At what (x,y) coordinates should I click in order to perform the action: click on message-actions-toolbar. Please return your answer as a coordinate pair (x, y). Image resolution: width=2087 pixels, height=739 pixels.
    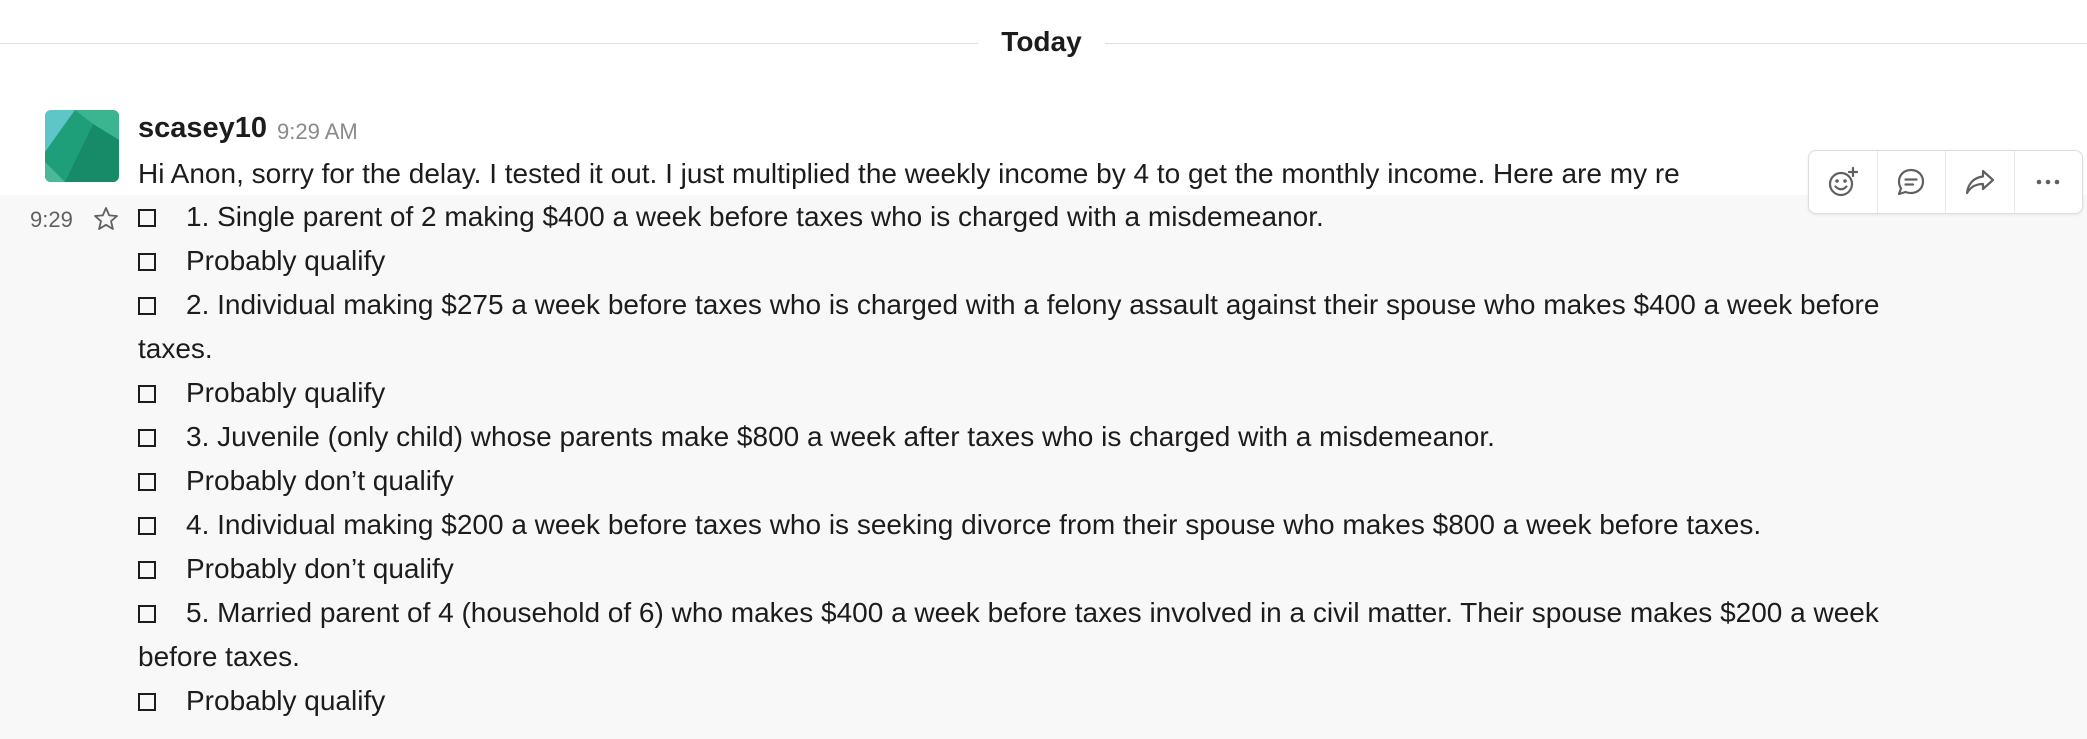
    Looking at the image, I should click on (1945, 182).